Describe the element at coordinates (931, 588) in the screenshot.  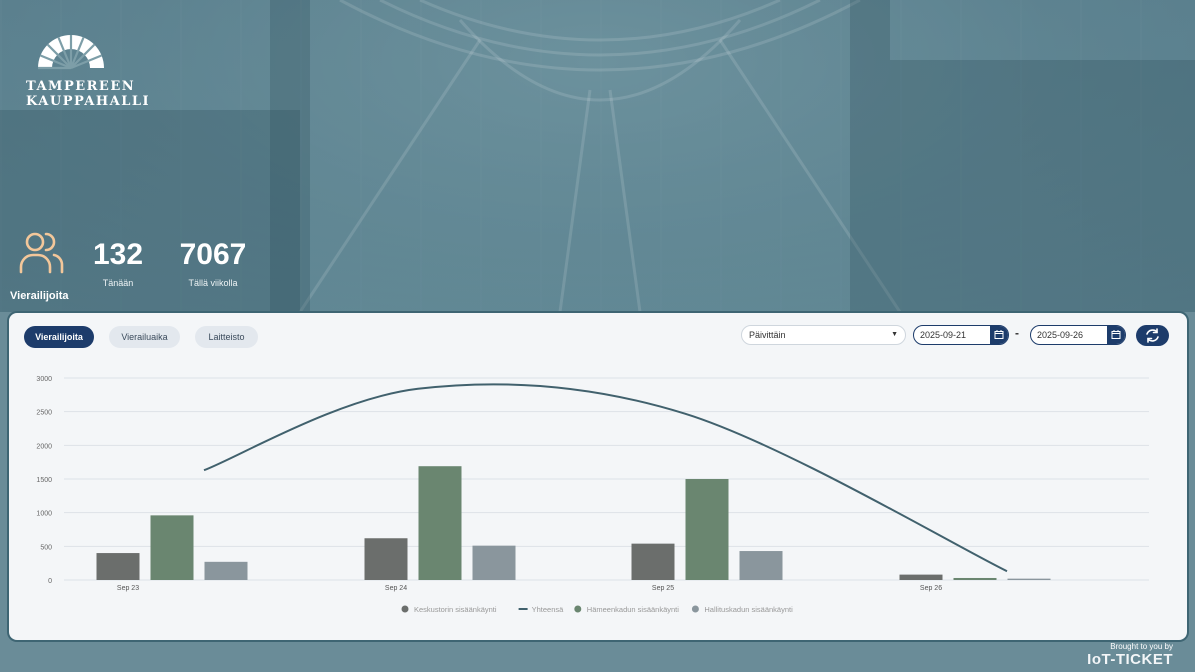
I see `x-tick-label: Sep 26` at that location.